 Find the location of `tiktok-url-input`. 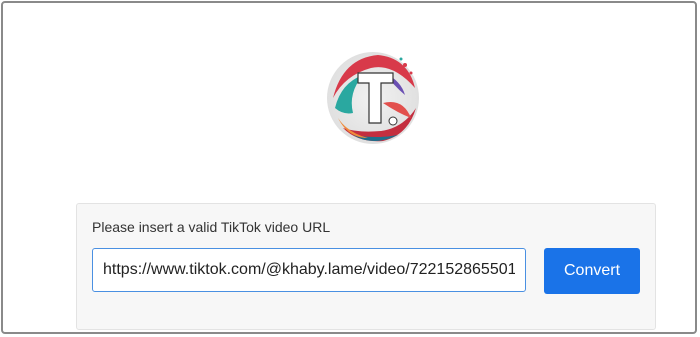

tiktok-url-input is located at coordinates (309, 270).